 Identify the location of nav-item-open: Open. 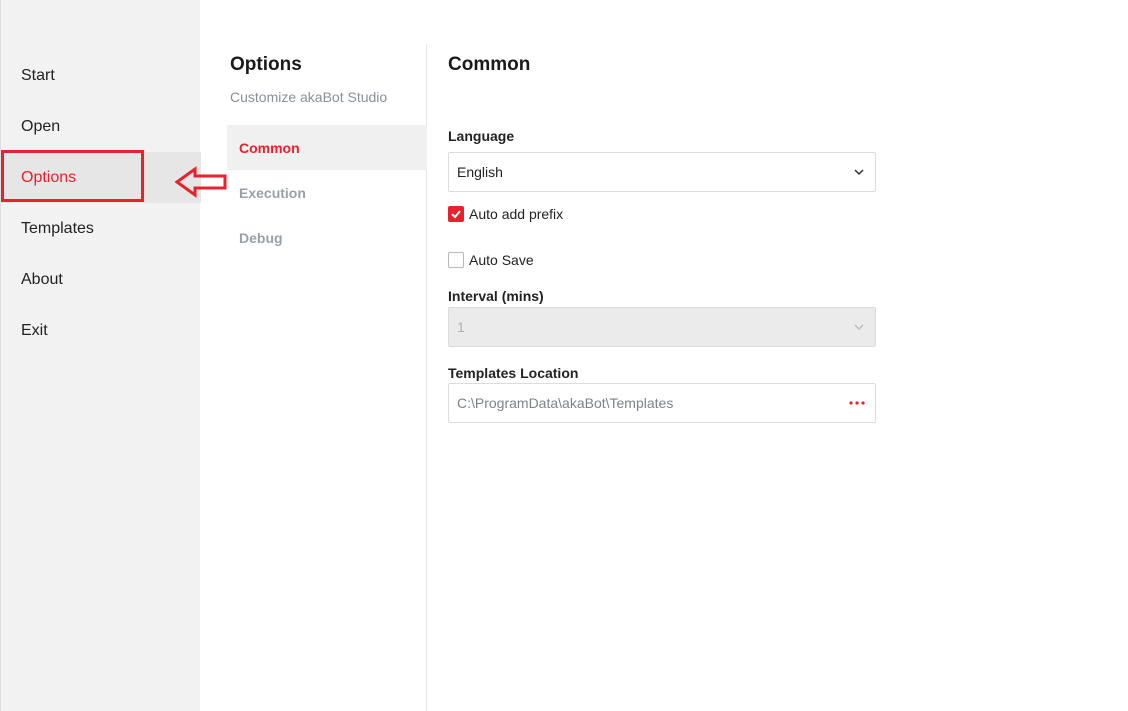
(101, 126).